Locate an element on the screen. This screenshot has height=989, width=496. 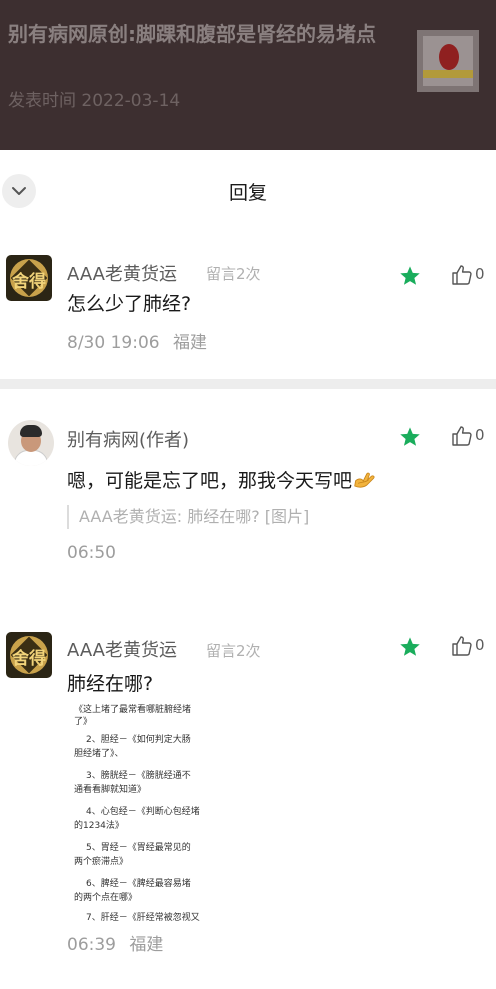
comment-meta: 8/30 19:06 福建 is located at coordinates (137, 340).